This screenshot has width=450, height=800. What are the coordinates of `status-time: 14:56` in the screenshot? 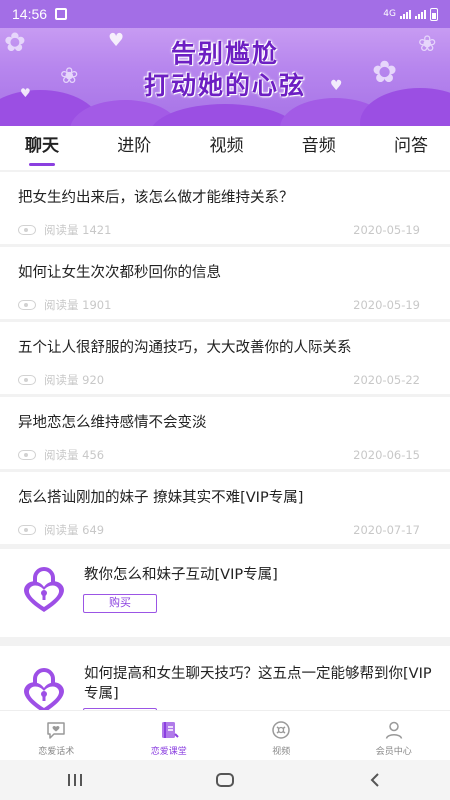 It's located at (30, 14).